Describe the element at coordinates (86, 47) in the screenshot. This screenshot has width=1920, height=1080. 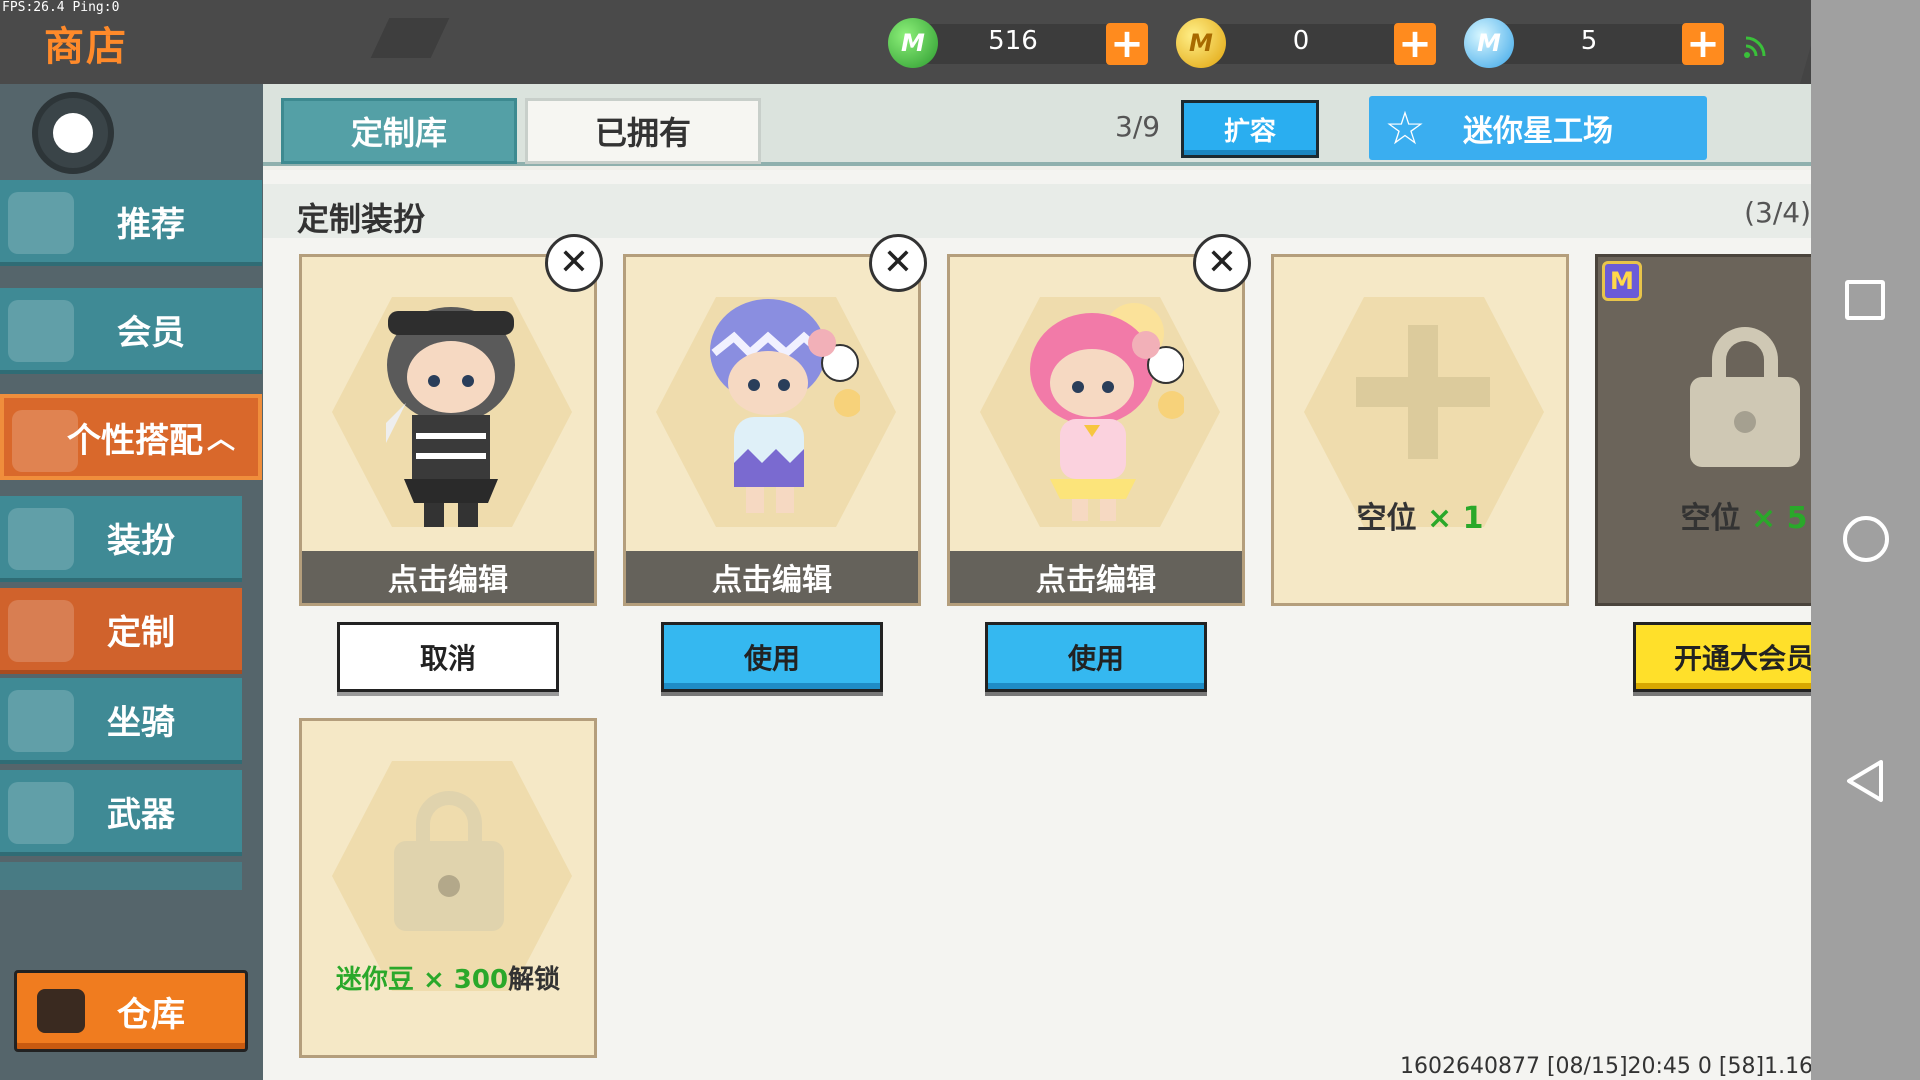
I see `page-title: 商店` at that location.